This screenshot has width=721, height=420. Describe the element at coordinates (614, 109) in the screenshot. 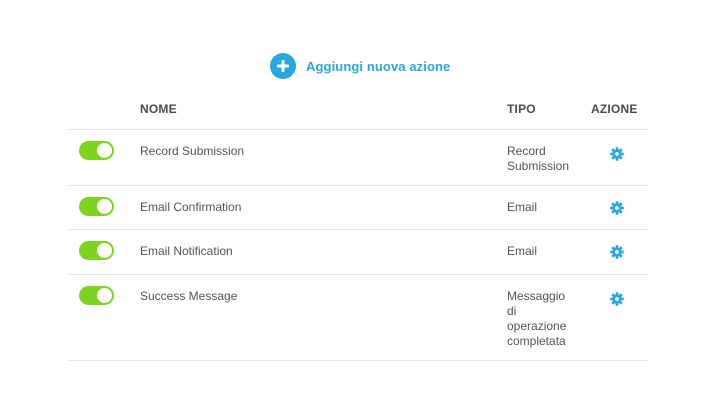

I see `column-header-azione: AZIONE` at that location.